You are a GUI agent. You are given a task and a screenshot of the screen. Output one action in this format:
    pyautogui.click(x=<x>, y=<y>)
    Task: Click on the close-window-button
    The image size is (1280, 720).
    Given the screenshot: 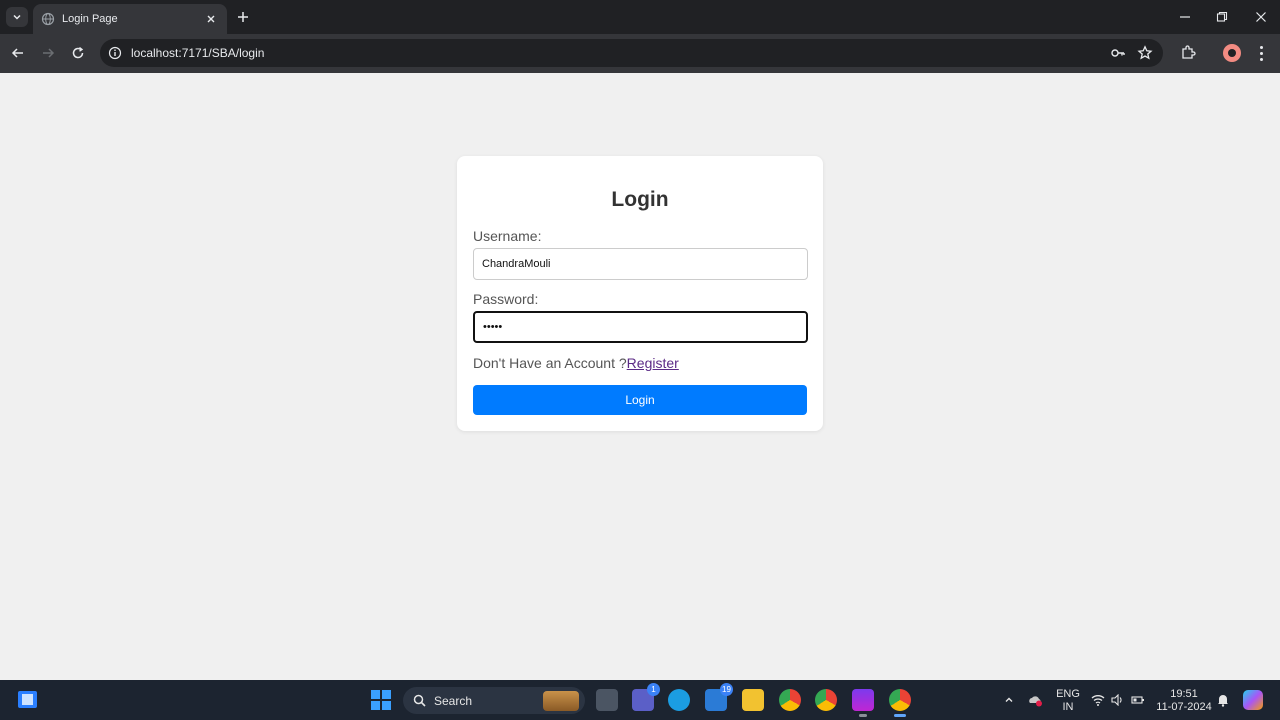 What is the action you would take?
    pyautogui.click(x=1261, y=17)
    